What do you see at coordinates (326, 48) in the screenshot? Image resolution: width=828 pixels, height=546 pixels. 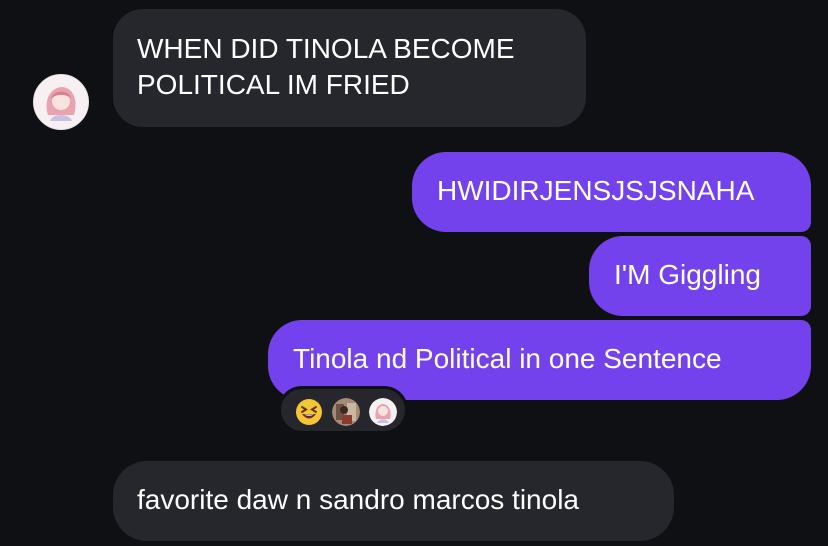 I see `message-text-line: WHEN DID TINOLA BECOME` at bounding box center [326, 48].